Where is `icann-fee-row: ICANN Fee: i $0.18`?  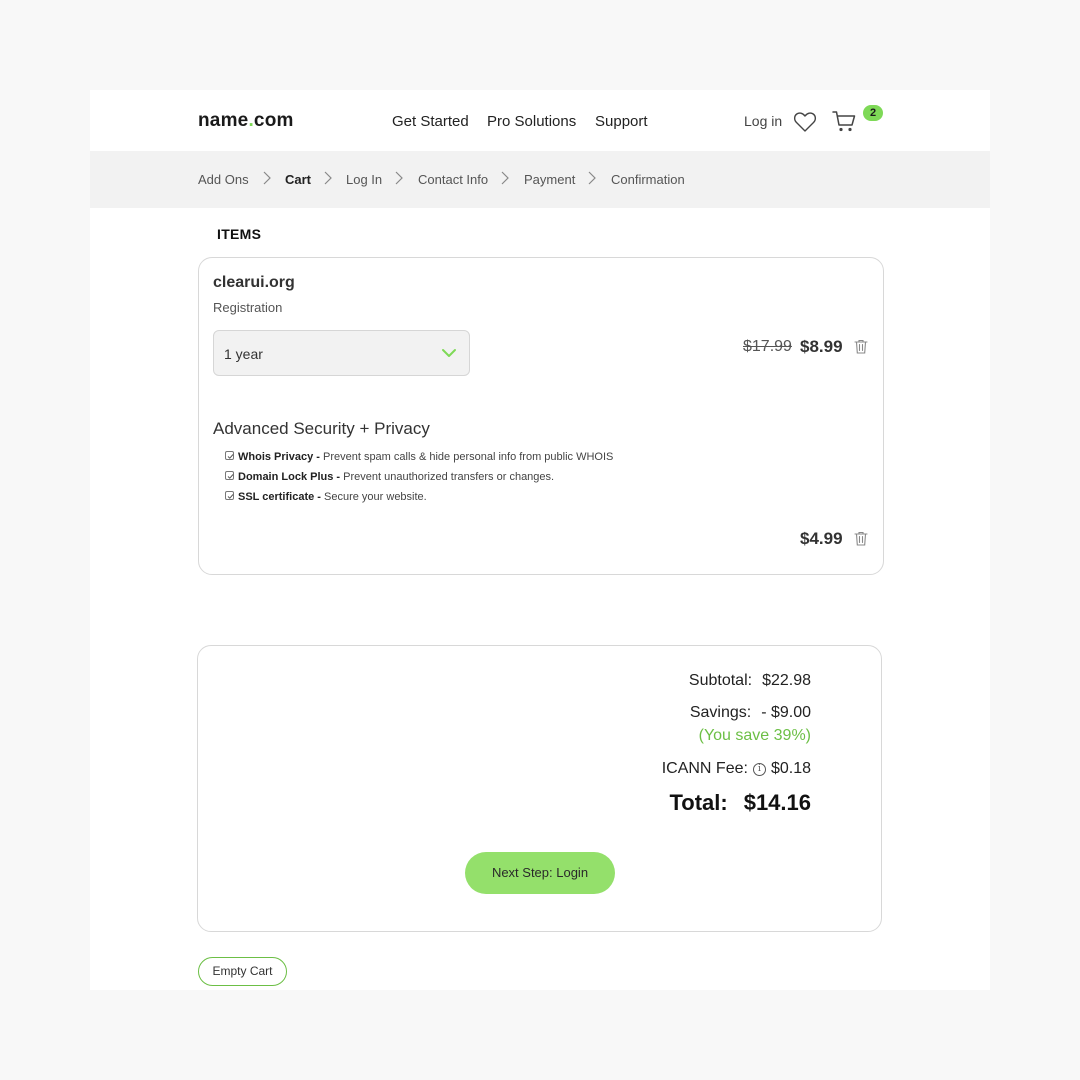
icann-fee-row: ICANN Fee: i $0.18 is located at coordinates (736, 769).